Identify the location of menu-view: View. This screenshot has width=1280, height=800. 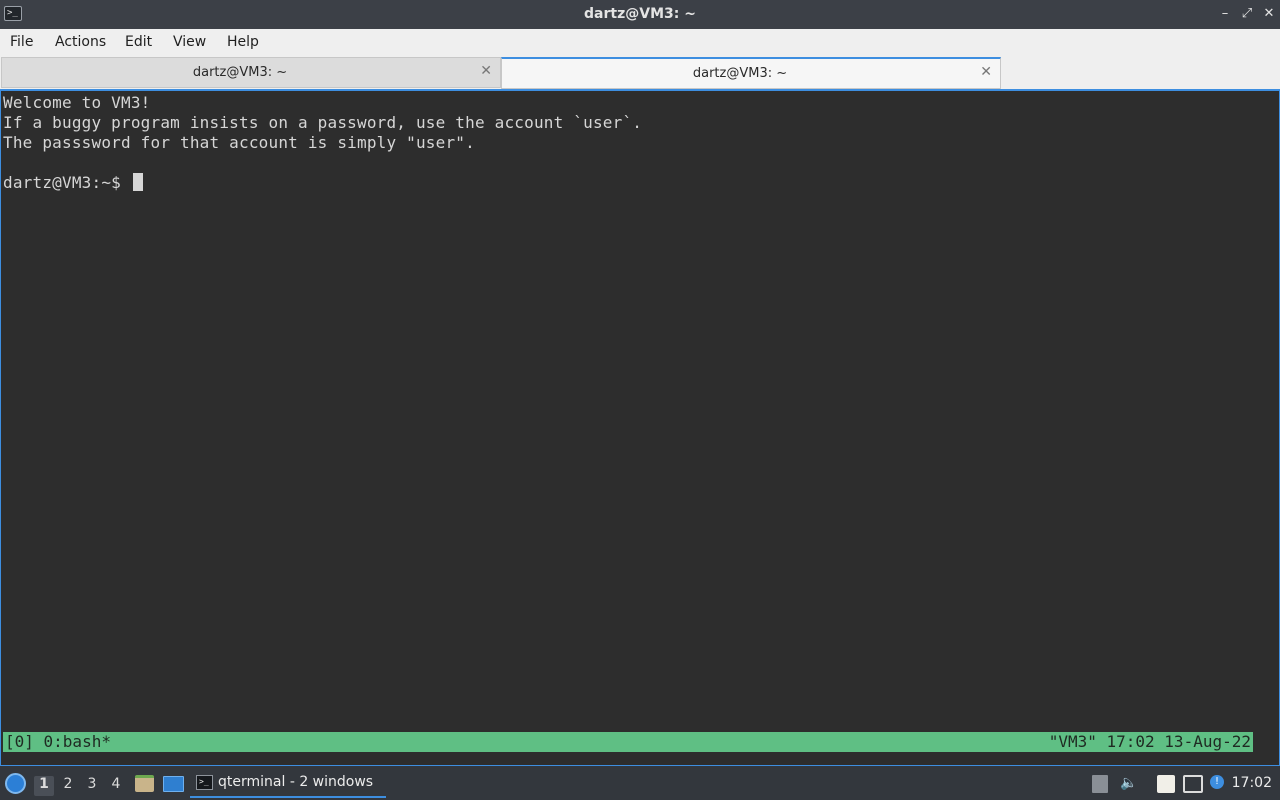
(189, 42).